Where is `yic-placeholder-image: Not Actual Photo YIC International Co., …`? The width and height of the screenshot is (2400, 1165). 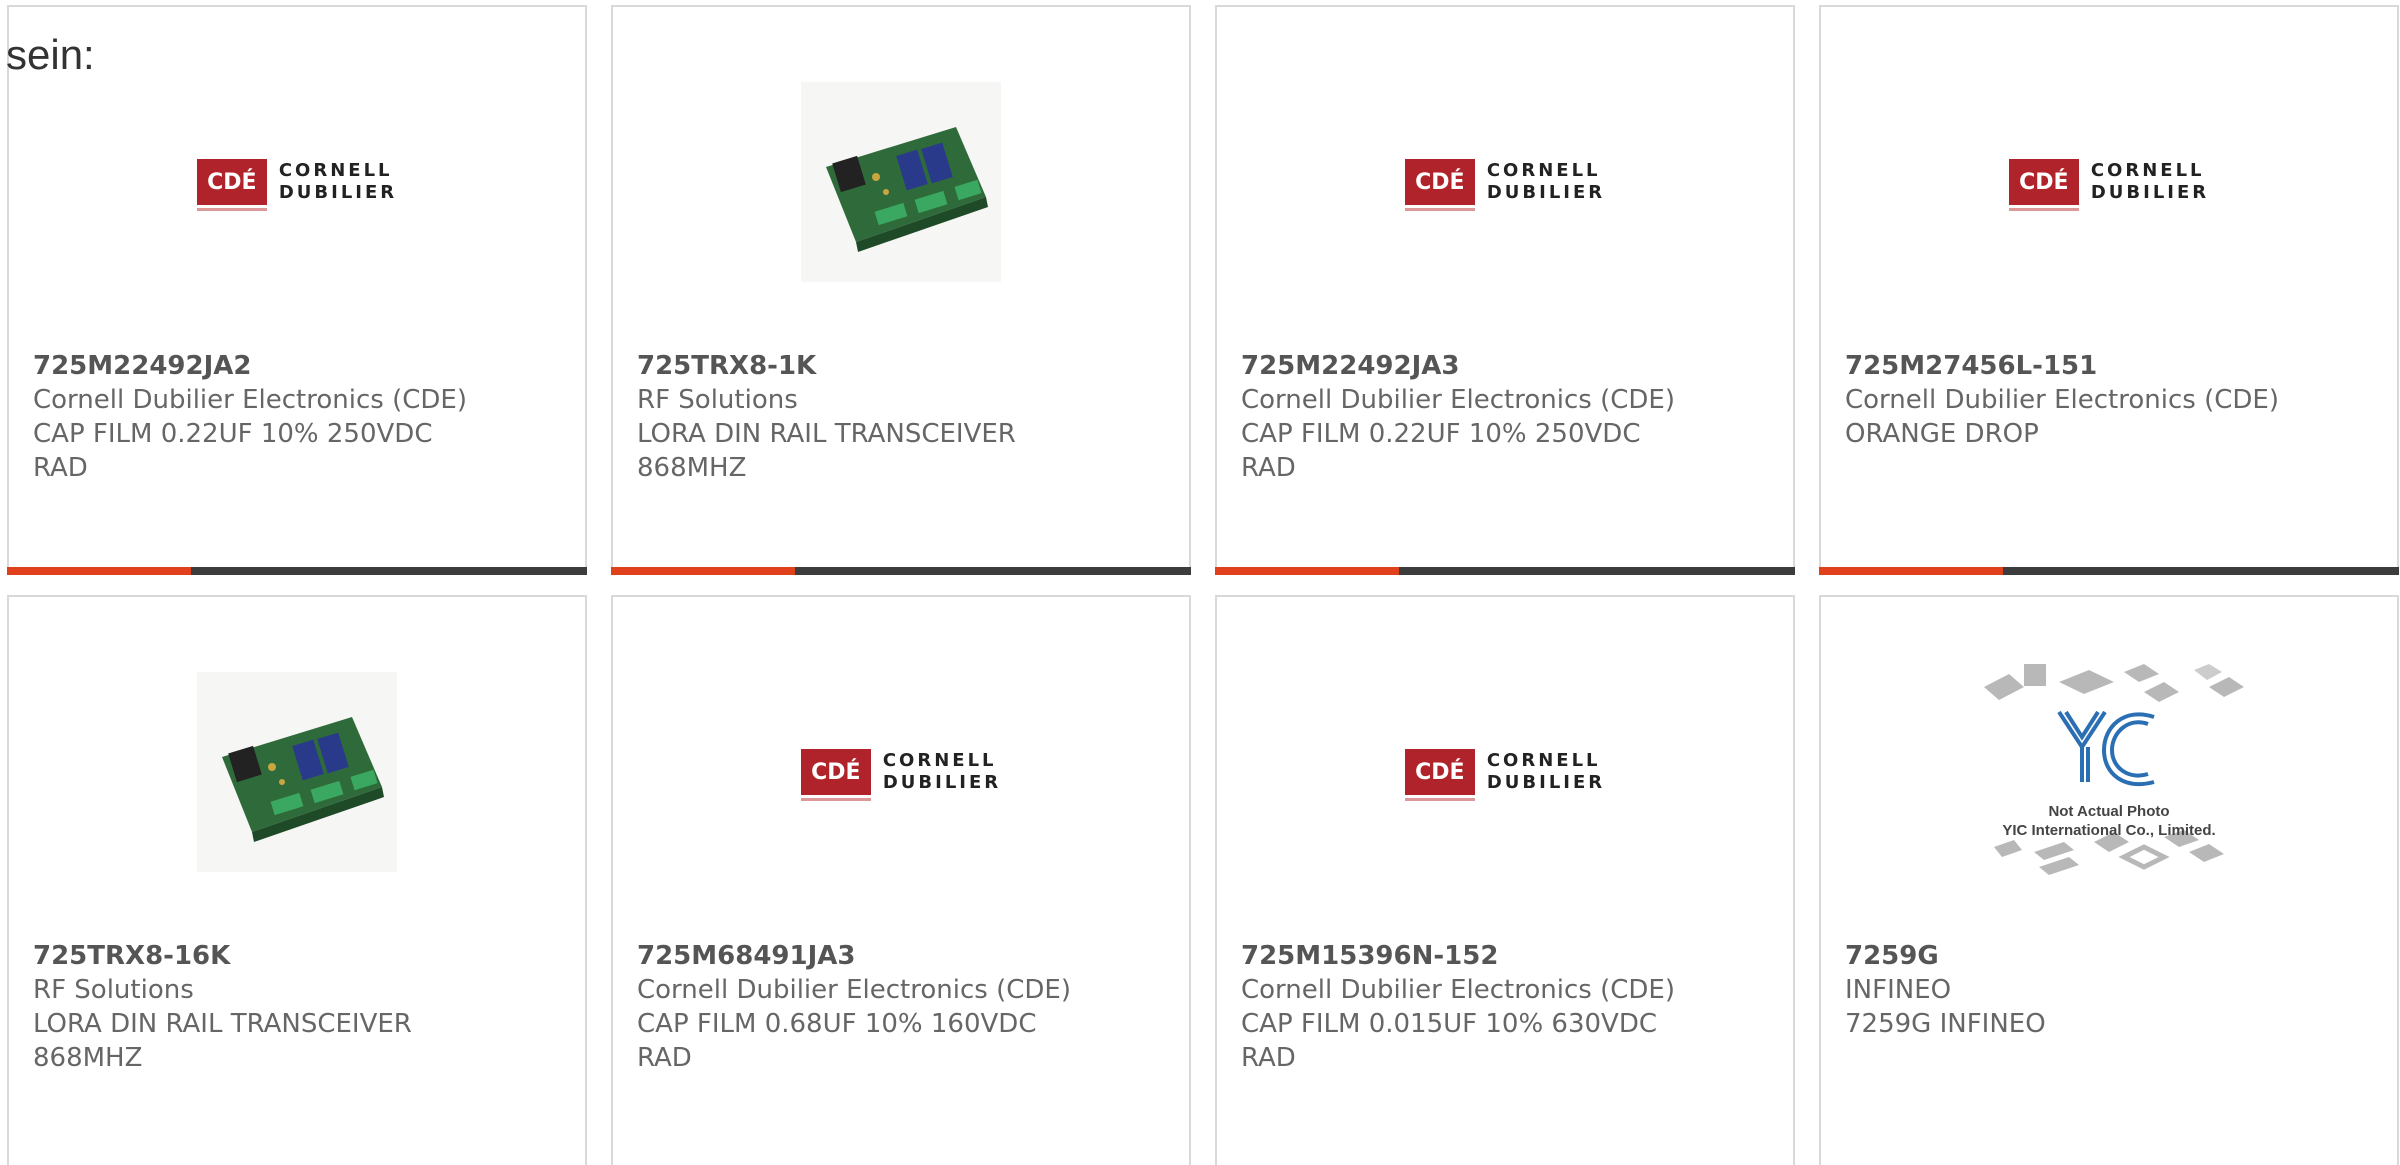
yic-placeholder-image: Not Actual Photo YIC International Co., … is located at coordinates (2109, 772).